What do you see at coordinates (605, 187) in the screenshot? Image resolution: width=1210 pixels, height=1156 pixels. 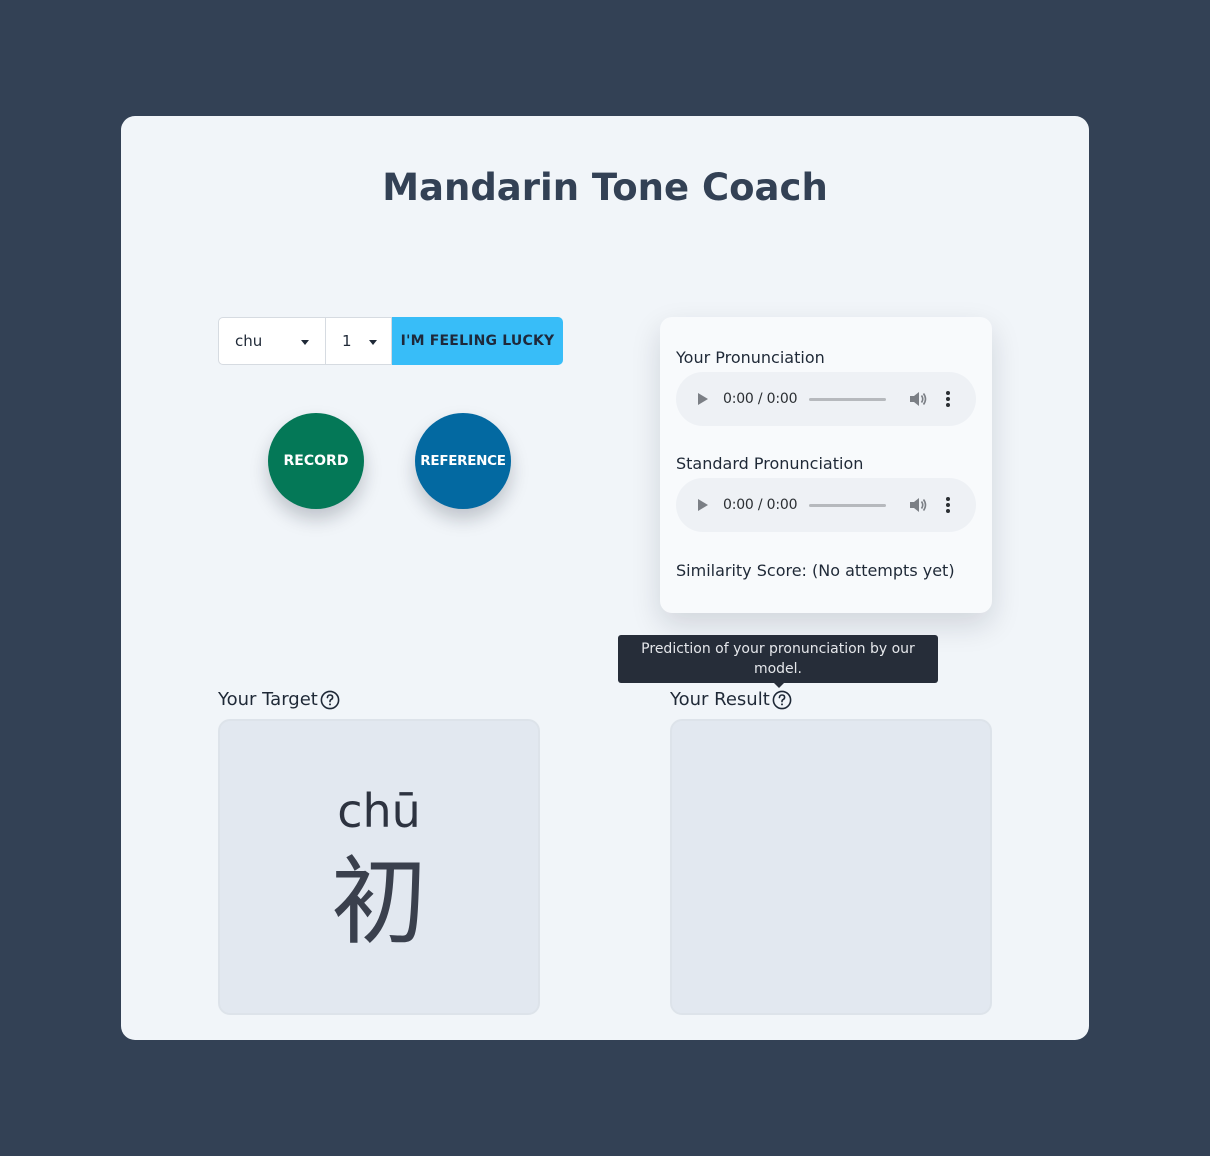 I see `page-title: Mandarin Tone Coach` at bounding box center [605, 187].